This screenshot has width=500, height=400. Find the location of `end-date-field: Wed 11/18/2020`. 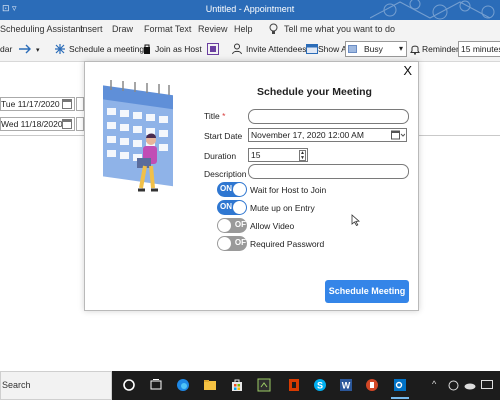

end-date-field: Wed 11/18/2020 is located at coordinates (37, 124).